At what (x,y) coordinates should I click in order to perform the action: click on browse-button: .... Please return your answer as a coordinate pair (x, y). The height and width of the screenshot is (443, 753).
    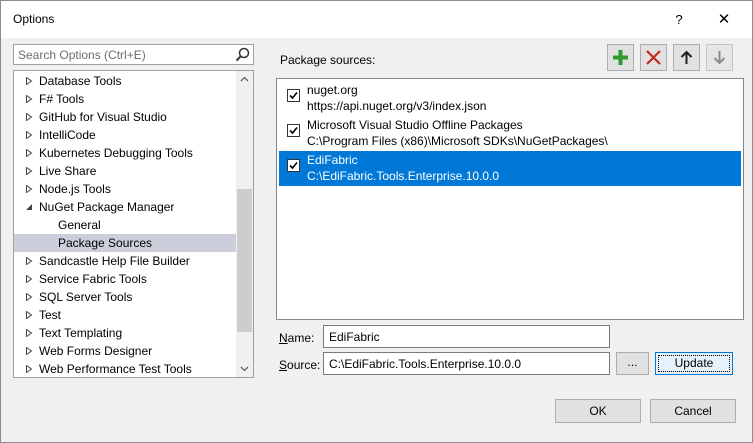
    Looking at the image, I should click on (632, 363).